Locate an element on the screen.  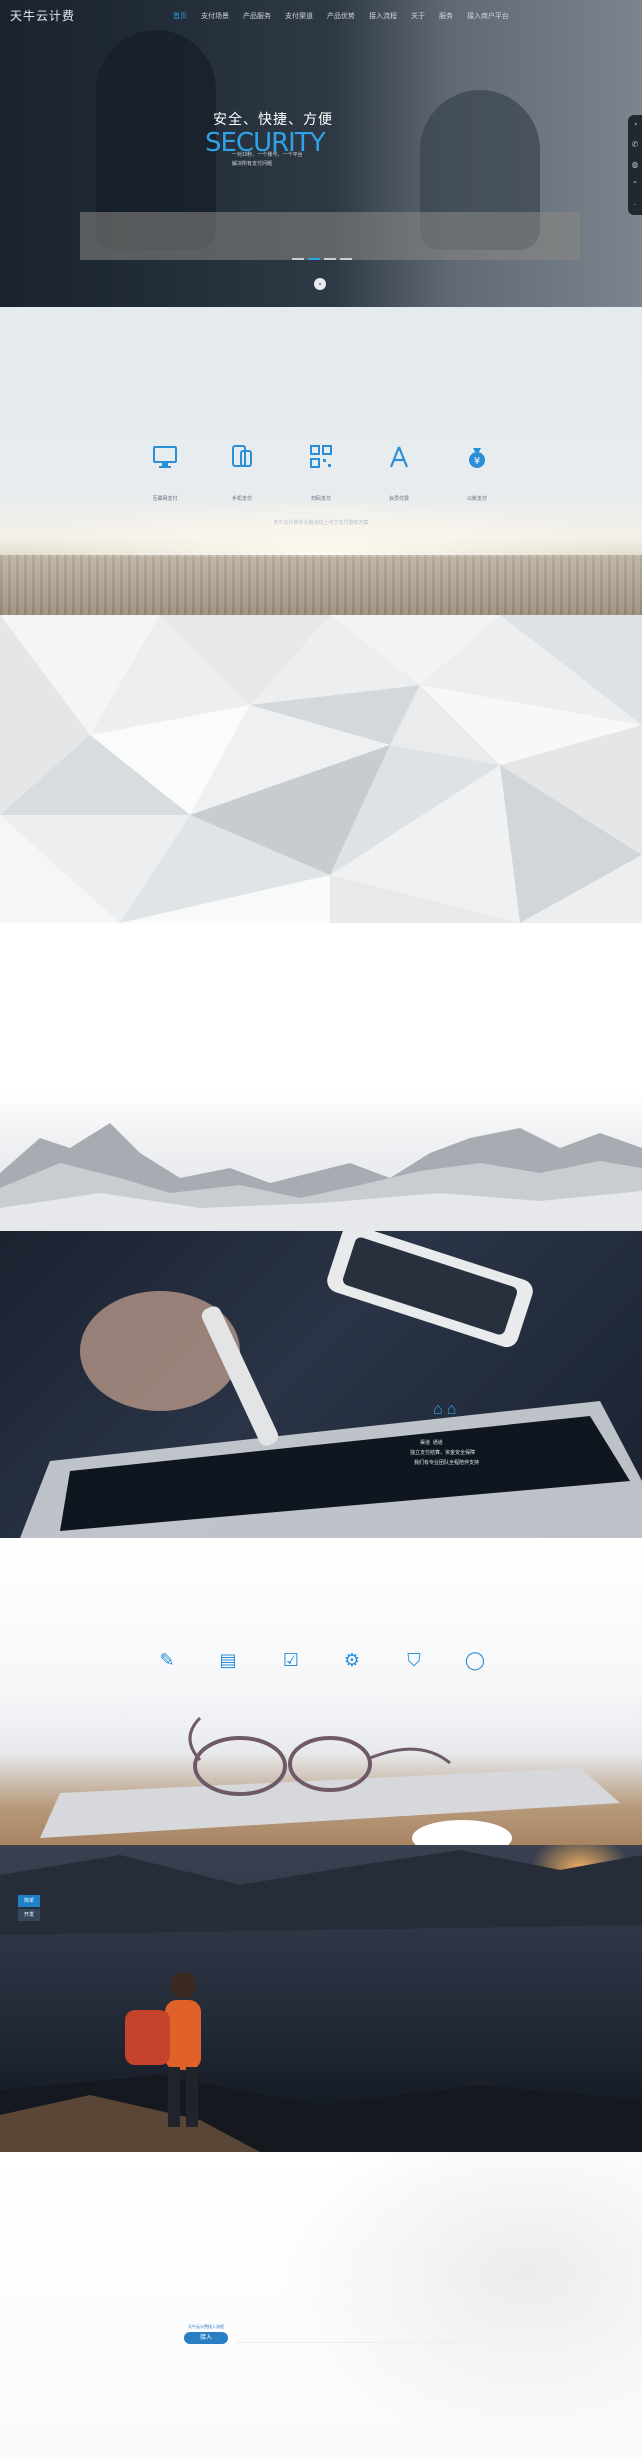
glasses-photo is located at coordinates (330, 1780).